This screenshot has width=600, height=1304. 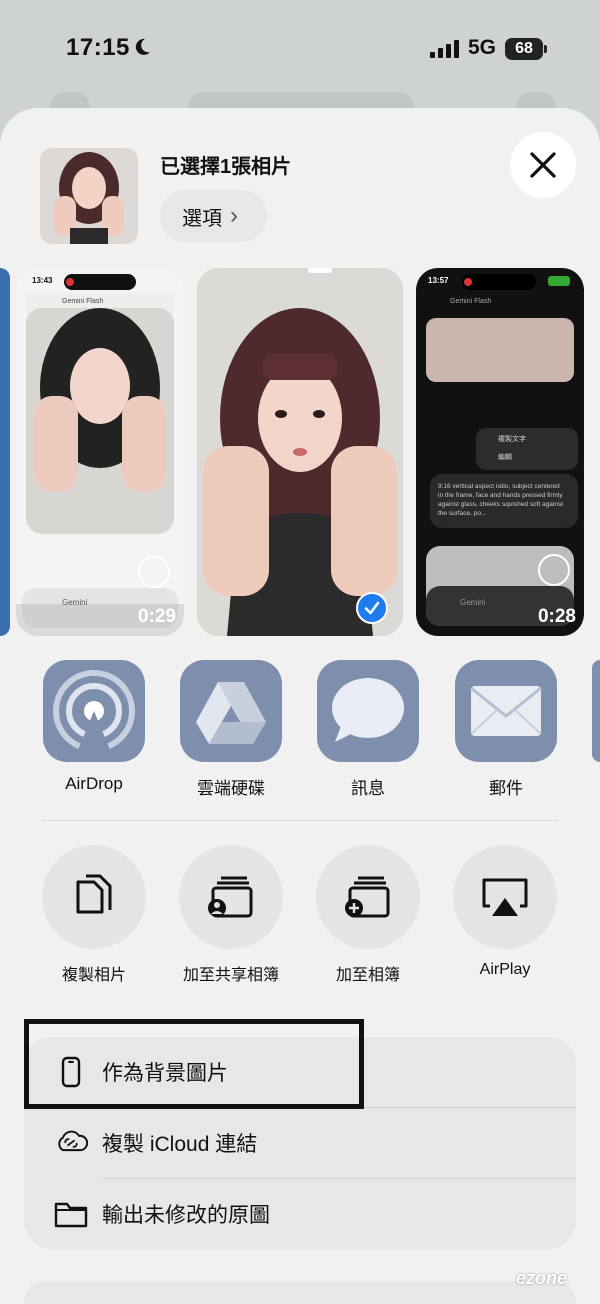 I want to click on share-app-drive: 雲端硬碟, so click(x=231, y=729).